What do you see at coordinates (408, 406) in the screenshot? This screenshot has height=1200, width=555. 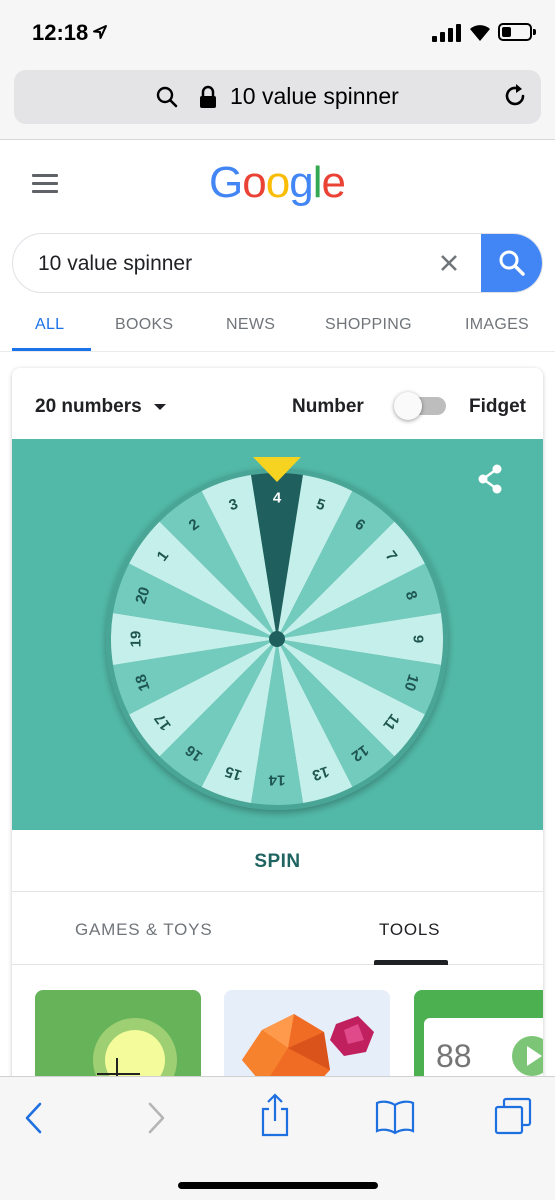 I see `toggle-knob` at bounding box center [408, 406].